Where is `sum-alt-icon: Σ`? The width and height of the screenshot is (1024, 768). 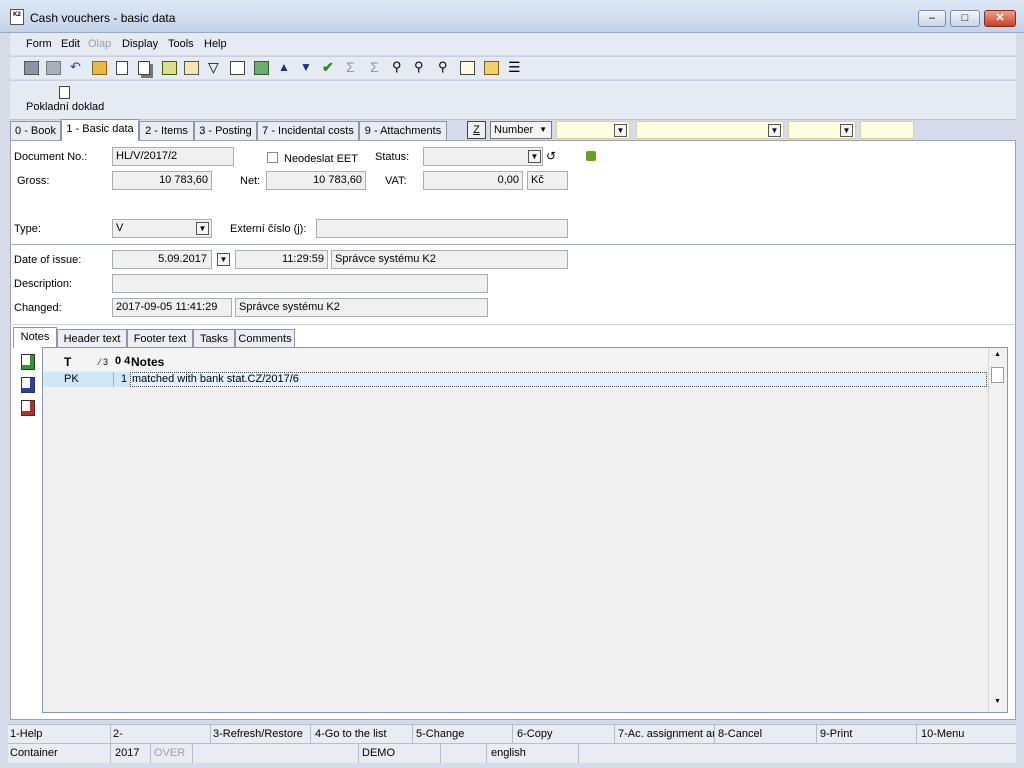 sum-alt-icon: Σ is located at coordinates (377, 67).